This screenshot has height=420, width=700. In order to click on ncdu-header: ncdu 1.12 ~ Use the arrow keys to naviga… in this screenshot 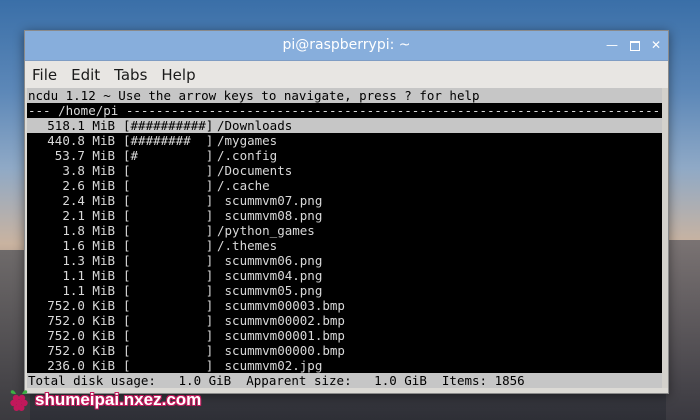, I will do `click(346, 95)`.